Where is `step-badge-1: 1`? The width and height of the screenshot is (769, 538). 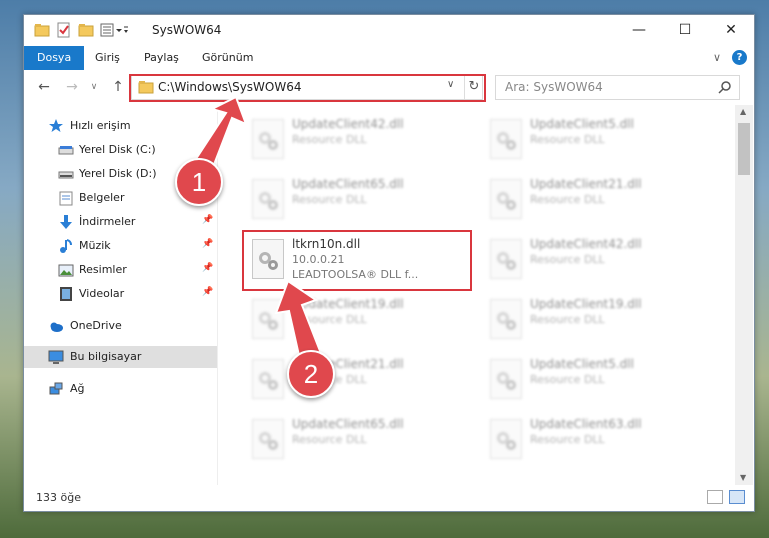 step-badge-1: 1 is located at coordinates (199, 182).